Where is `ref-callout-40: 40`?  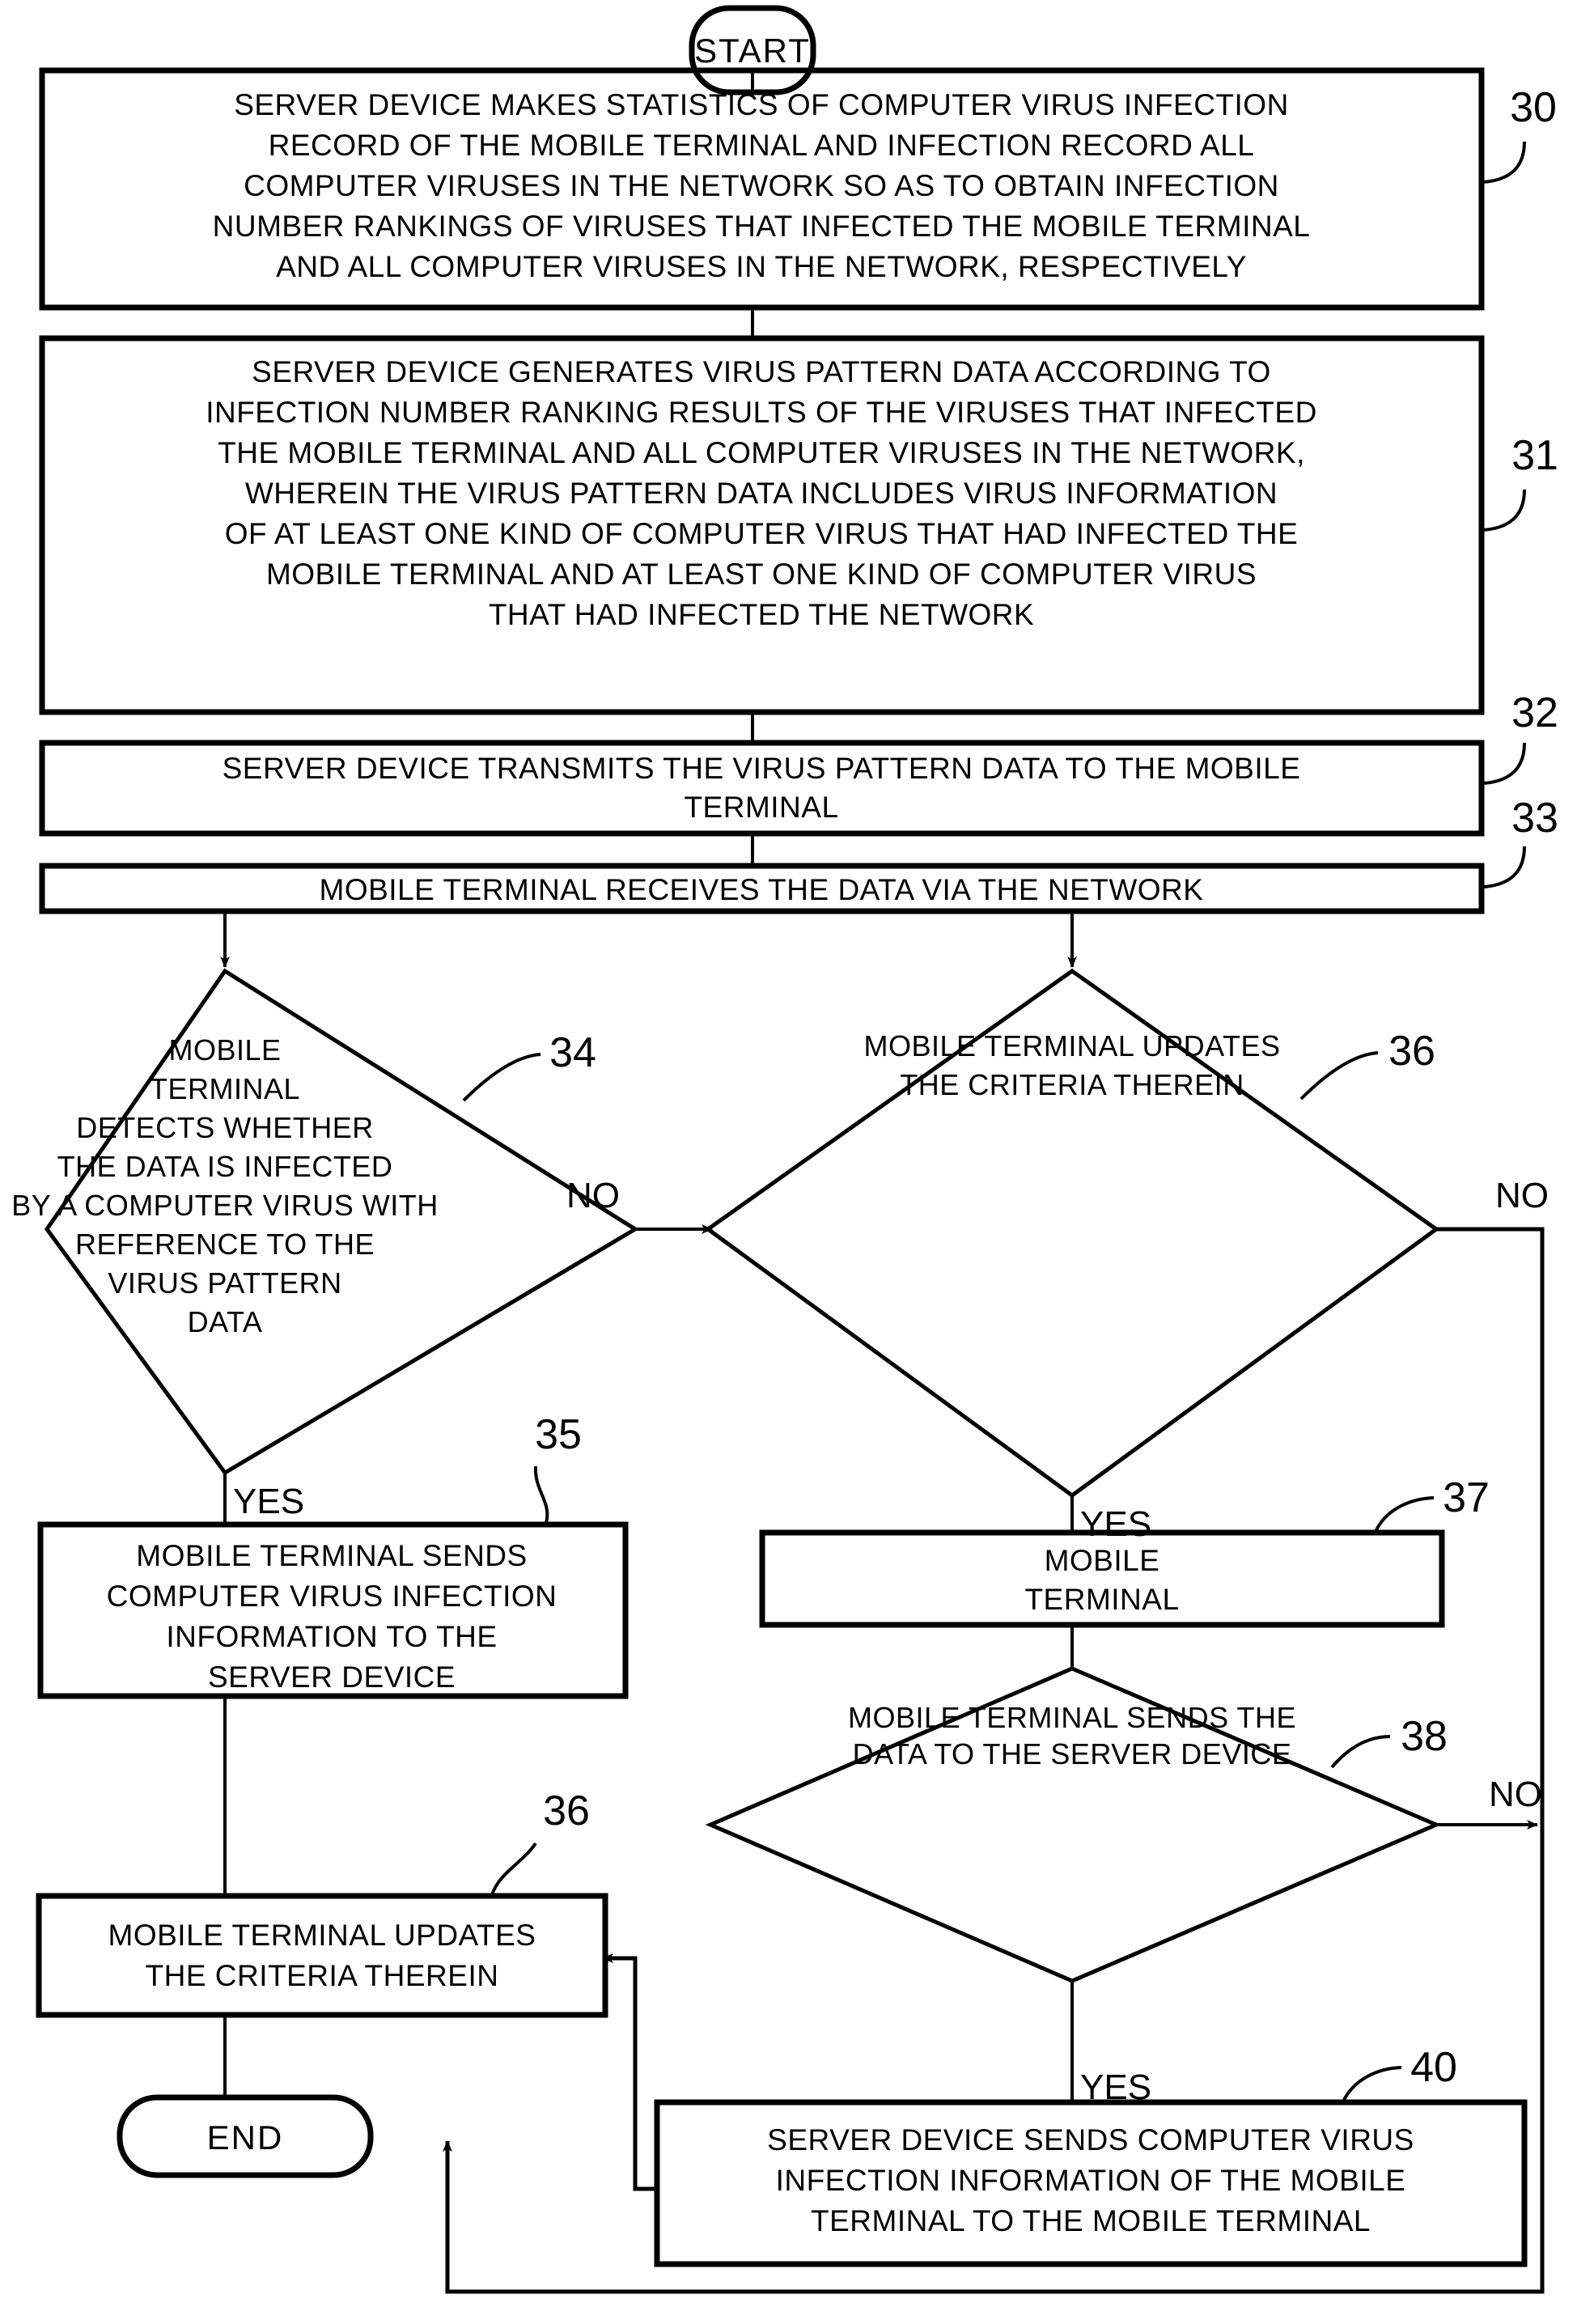 ref-callout-40: 40 is located at coordinates (1399, 2073).